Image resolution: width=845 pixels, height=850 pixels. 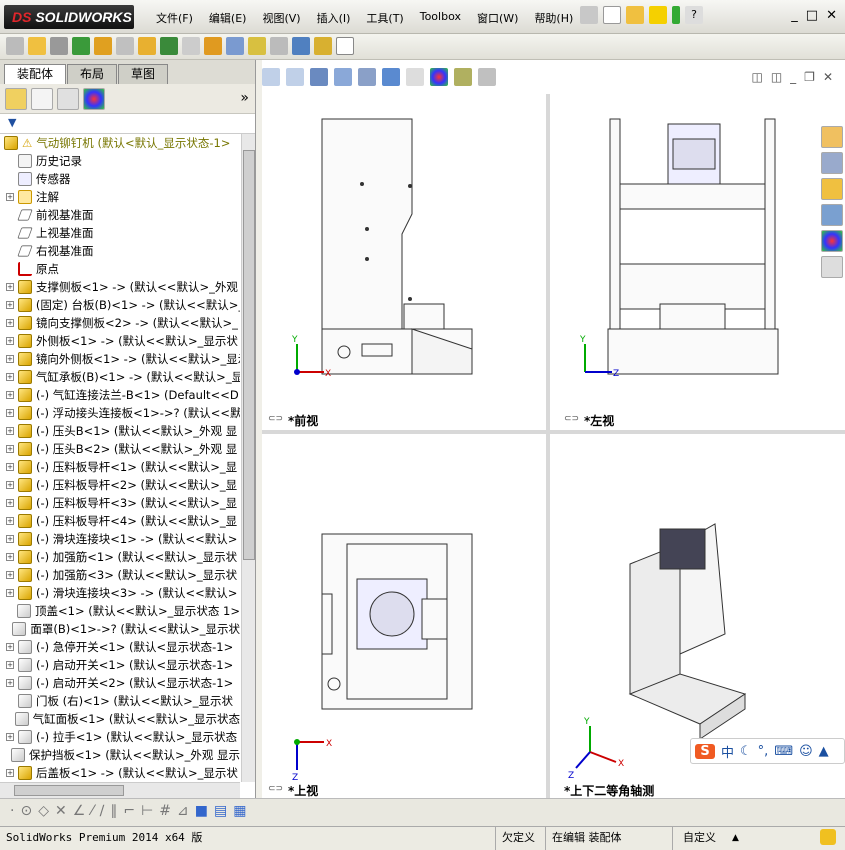 What do you see at coordinates (35, 74) in the screenshot?
I see `tab-assembly: 装配体` at bounding box center [35, 74].